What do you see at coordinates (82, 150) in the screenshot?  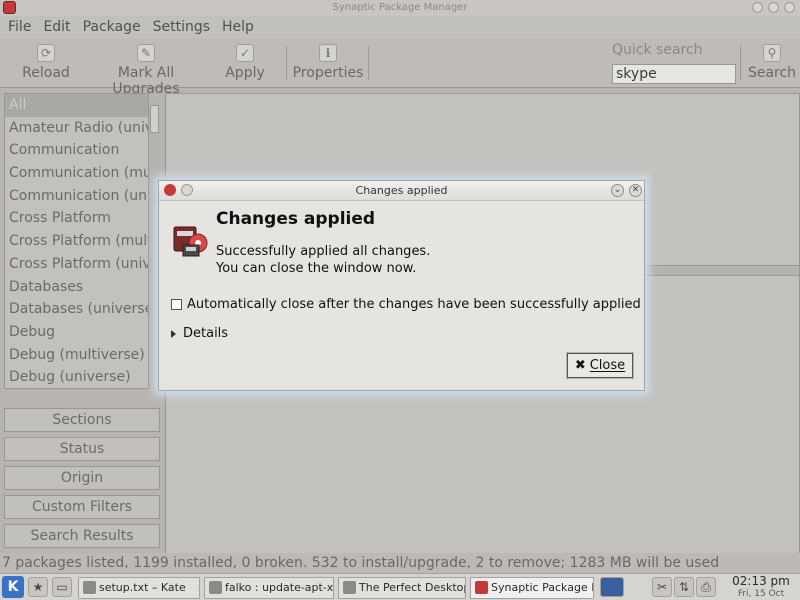 I see `list-item: Communication` at bounding box center [82, 150].